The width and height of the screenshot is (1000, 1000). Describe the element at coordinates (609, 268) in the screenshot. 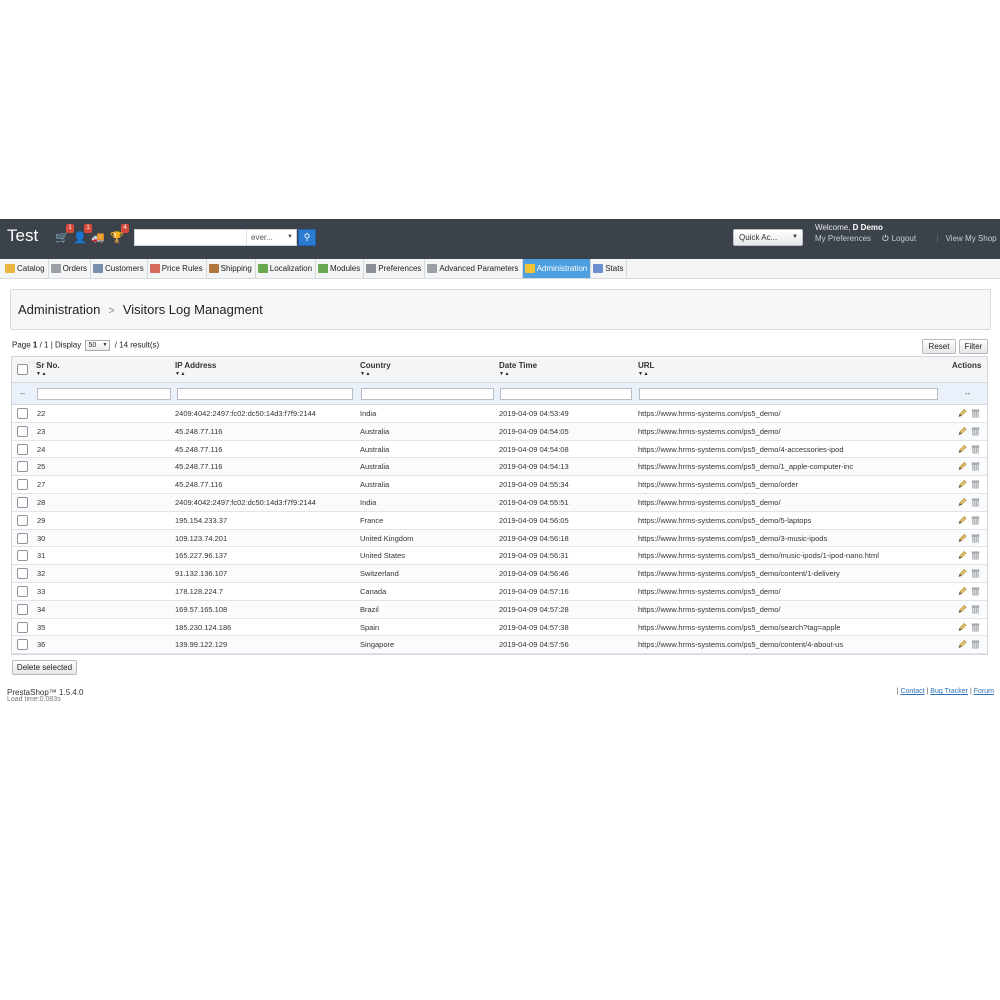

I see `tab-stats: Stats` at that location.